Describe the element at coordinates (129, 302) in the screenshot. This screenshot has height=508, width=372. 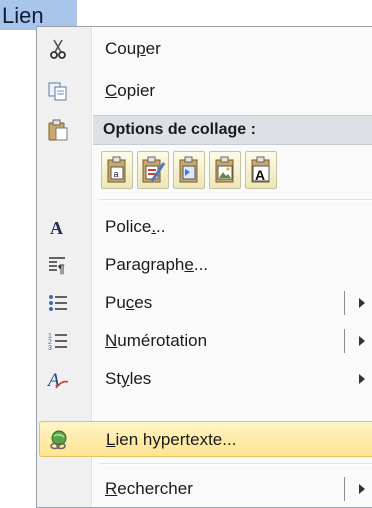
I see `menu-item-label: Puces` at that location.